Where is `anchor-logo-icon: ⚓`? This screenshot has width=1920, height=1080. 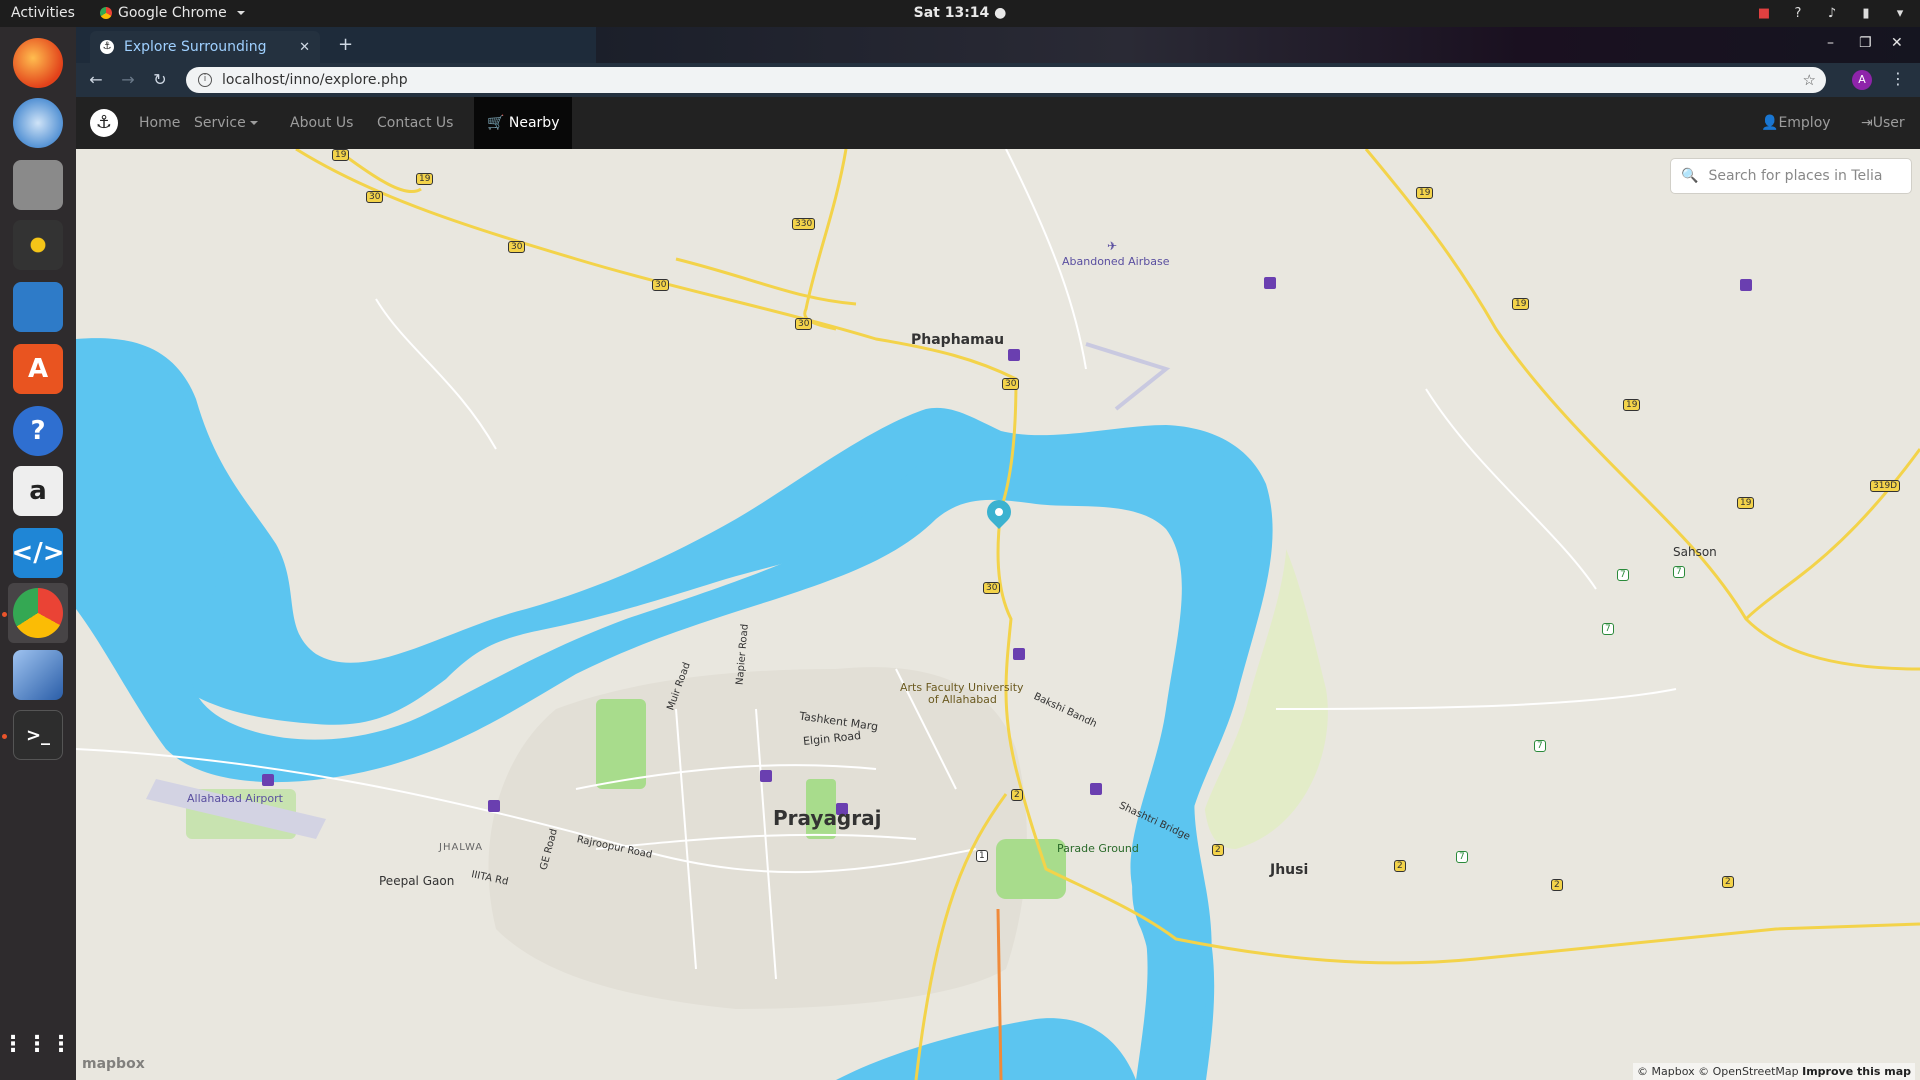
anchor-logo-icon: ⚓ is located at coordinates (104, 123).